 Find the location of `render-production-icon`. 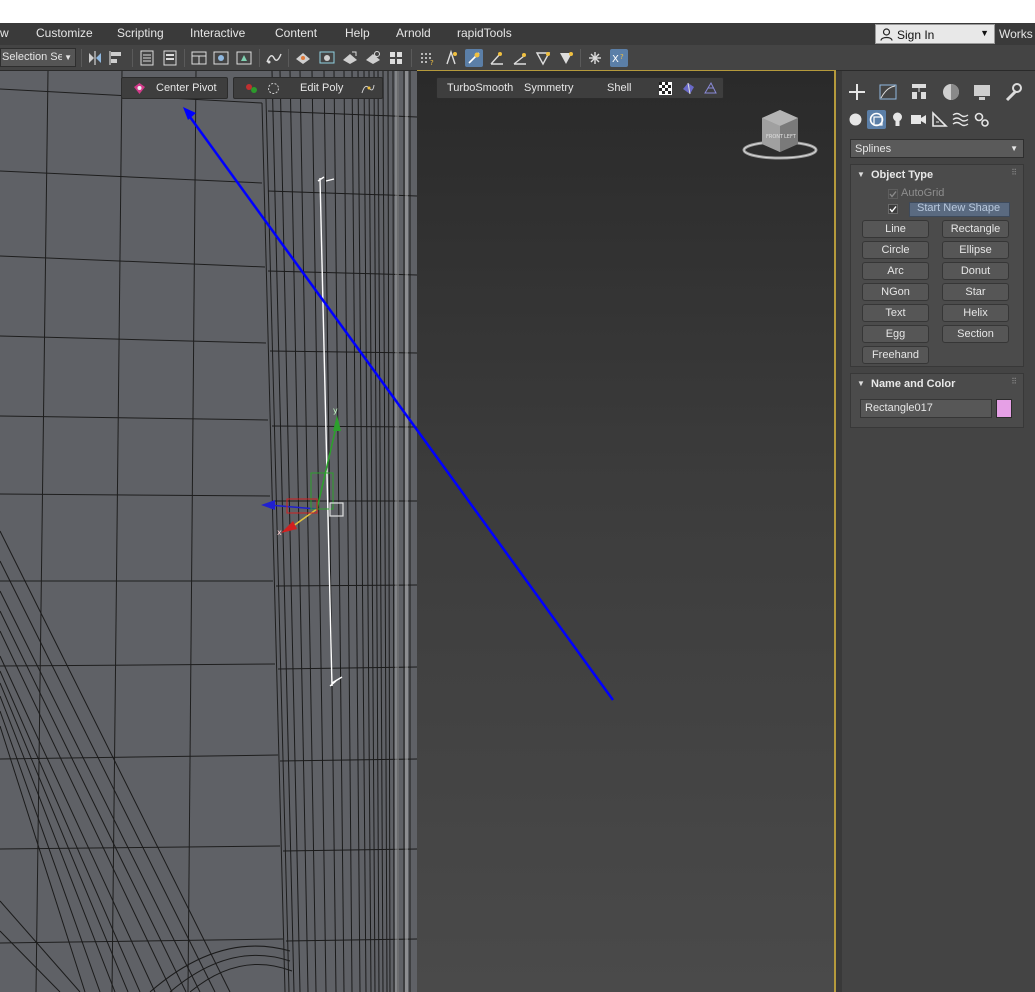

render-production-icon is located at coordinates (350, 58).